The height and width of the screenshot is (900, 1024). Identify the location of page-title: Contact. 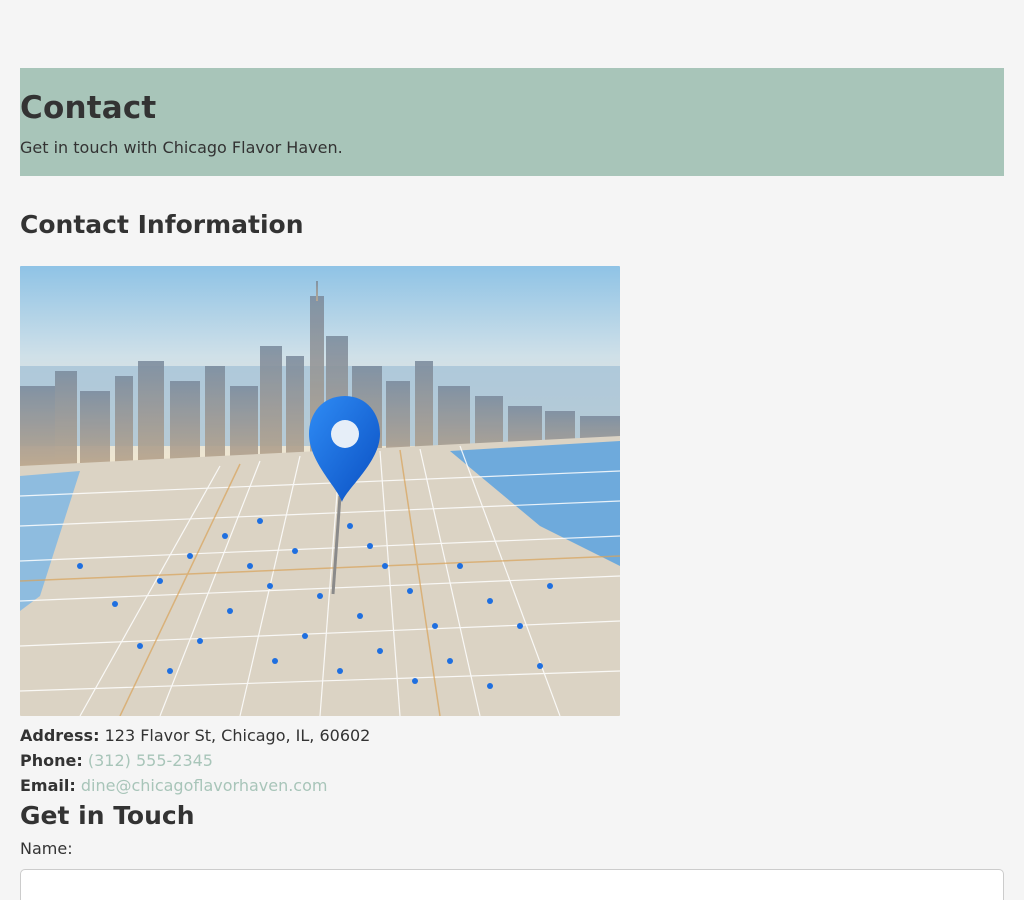
(88, 108).